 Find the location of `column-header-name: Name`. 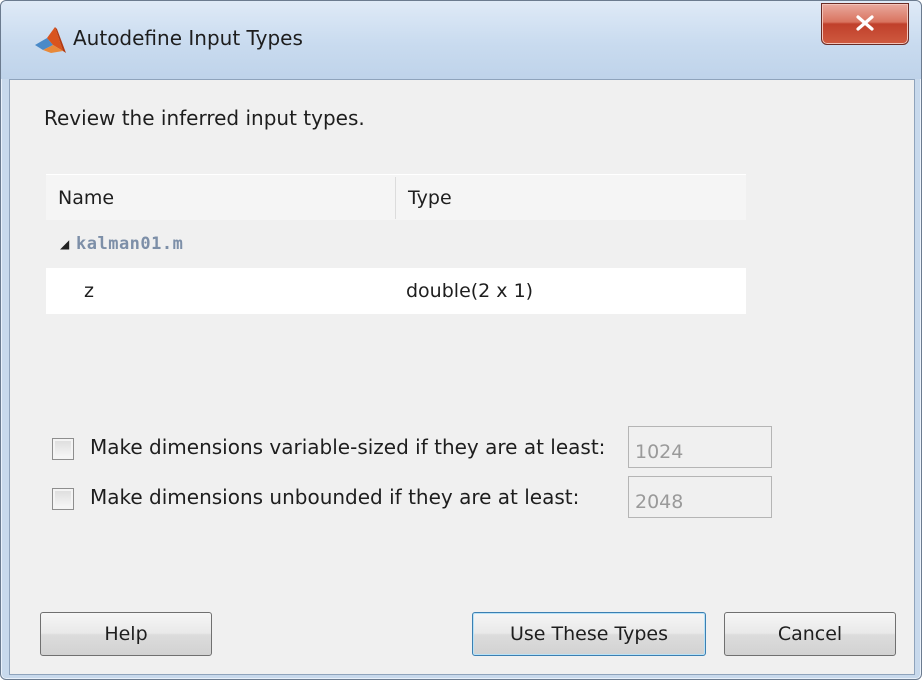

column-header-name: Name is located at coordinates (86, 198).